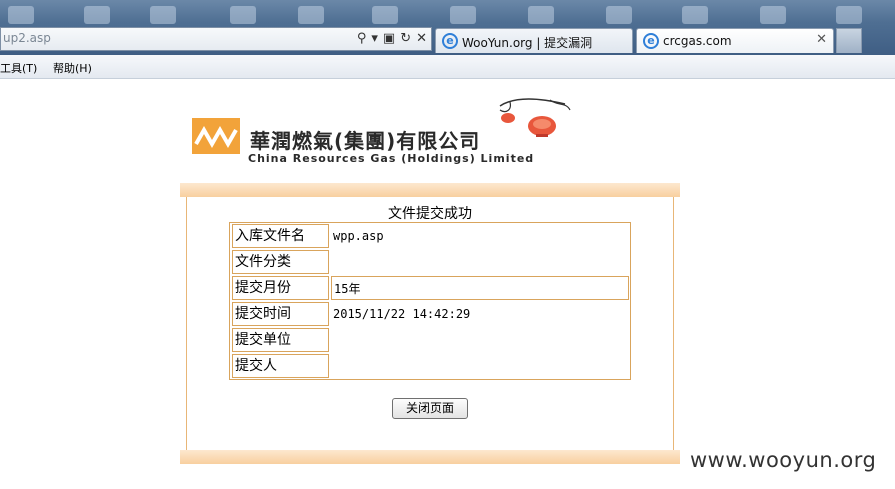  Describe the element at coordinates (697, 41) in the screenshot. I see `tab-title: crcgas.com` at that location.